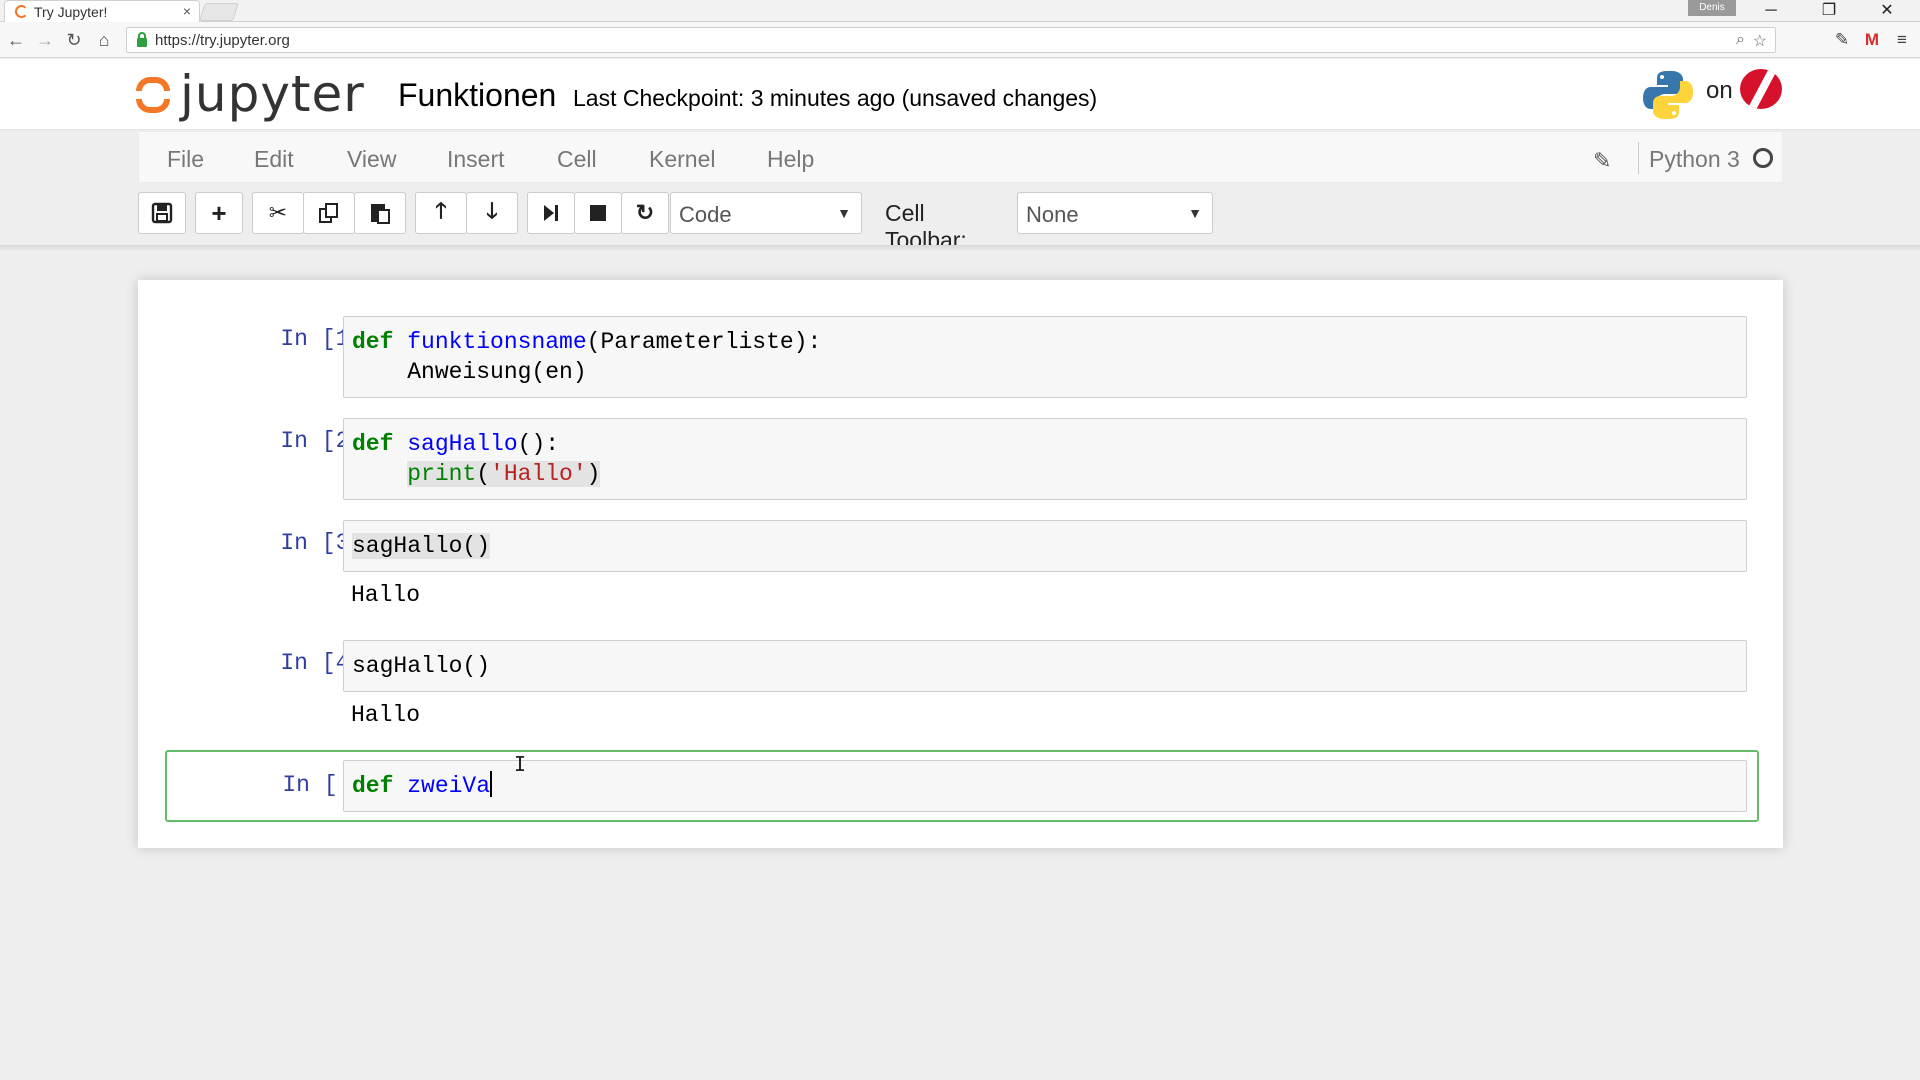  I want to click on forward-button: →, so click(45, 40).